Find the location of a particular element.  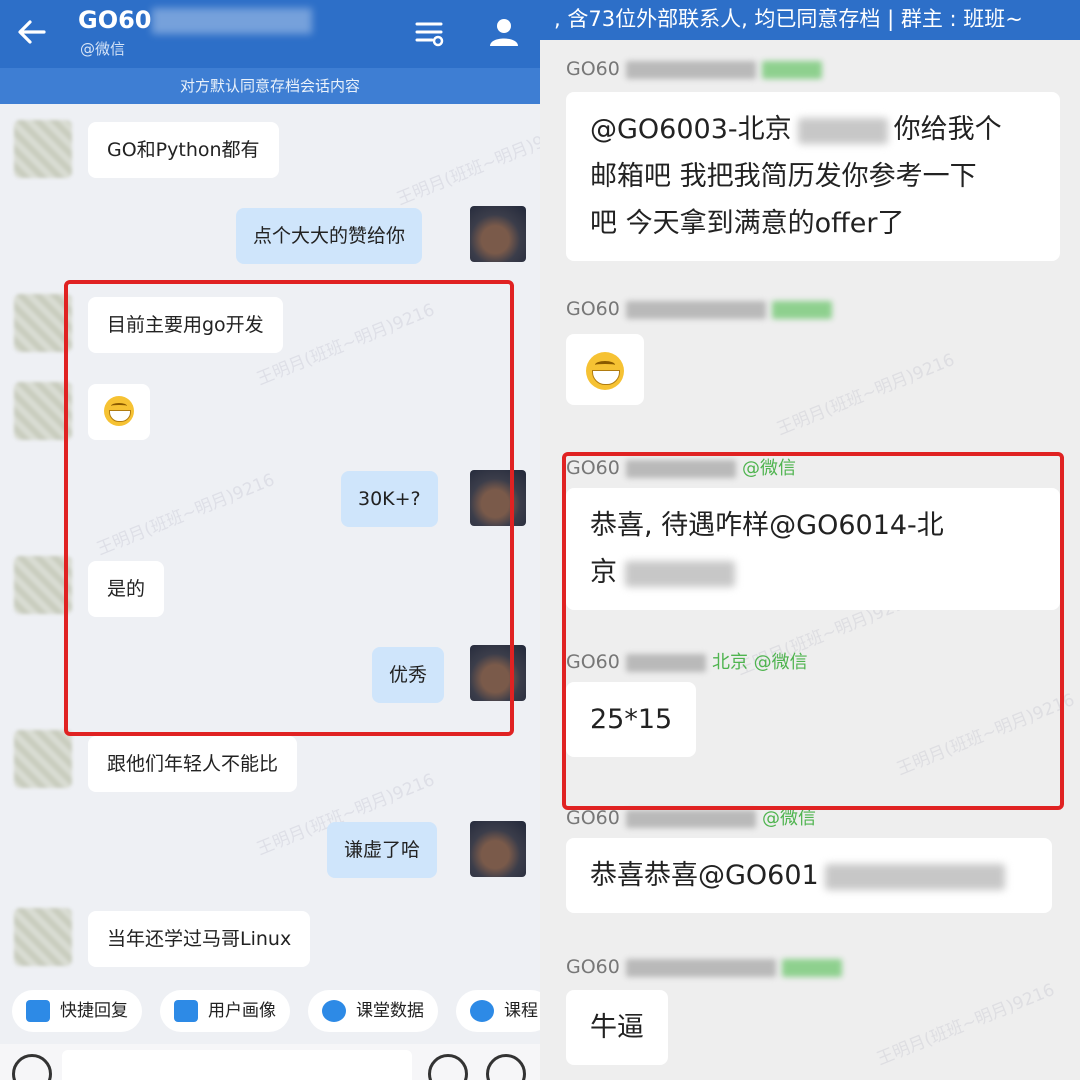

group-message-bubble: 牛逼 is located at coordinates (617, 1027).